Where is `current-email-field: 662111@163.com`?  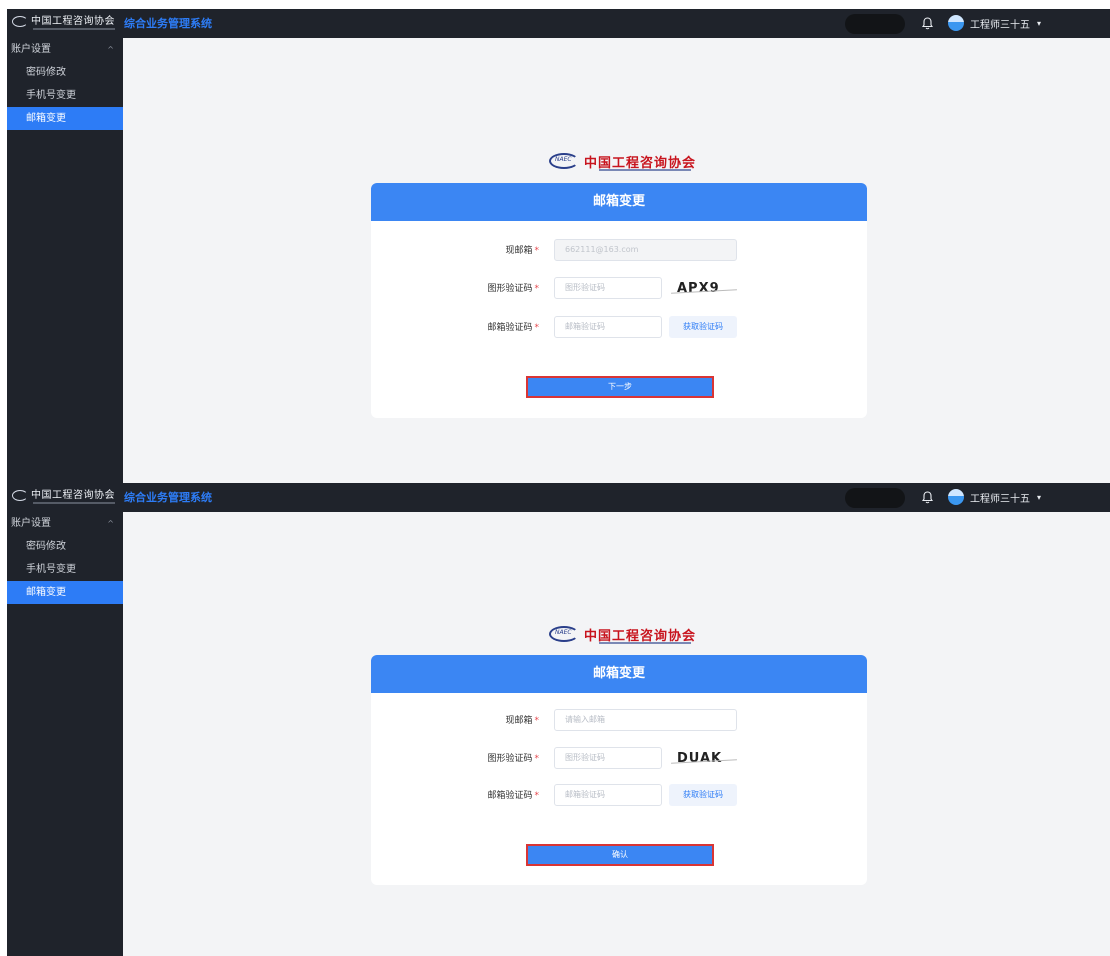
current-email-field: 662111@163.com is located at coordinates (645, 250).